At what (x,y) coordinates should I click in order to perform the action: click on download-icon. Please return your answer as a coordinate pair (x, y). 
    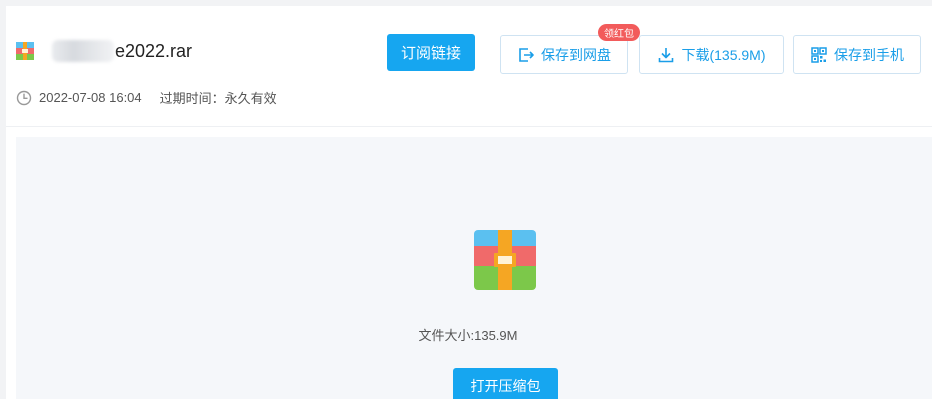
    Looking at the image, I should click on (666, 54).